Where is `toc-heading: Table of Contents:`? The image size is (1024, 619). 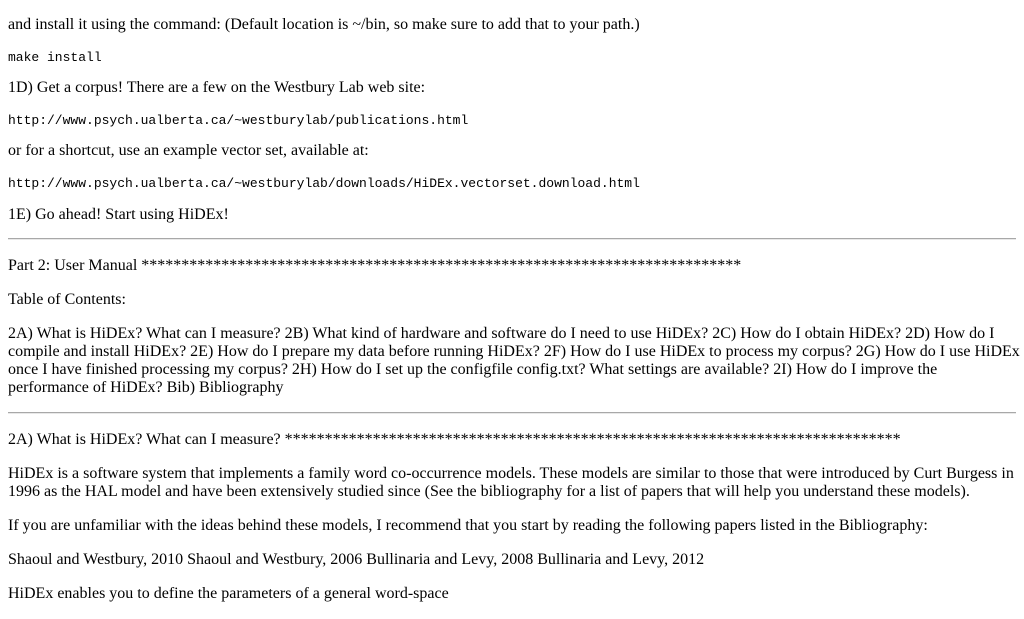
toc-heading: Table of Contents: is located at coordinates (67, 299).